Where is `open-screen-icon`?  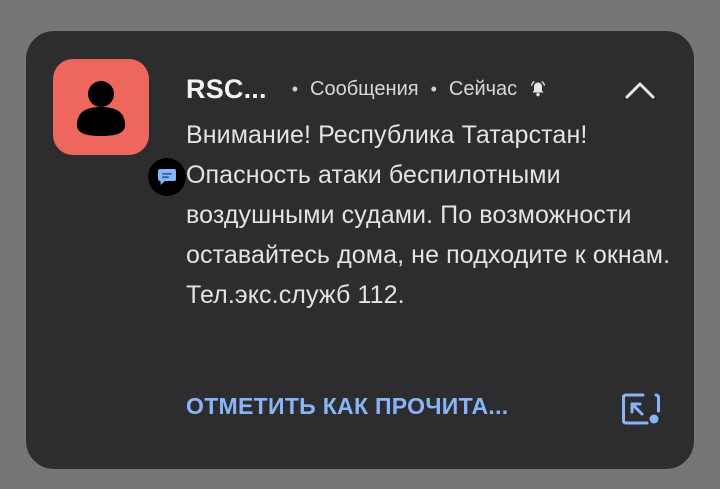 open-screen-icon is located at coordinates (641, 409).